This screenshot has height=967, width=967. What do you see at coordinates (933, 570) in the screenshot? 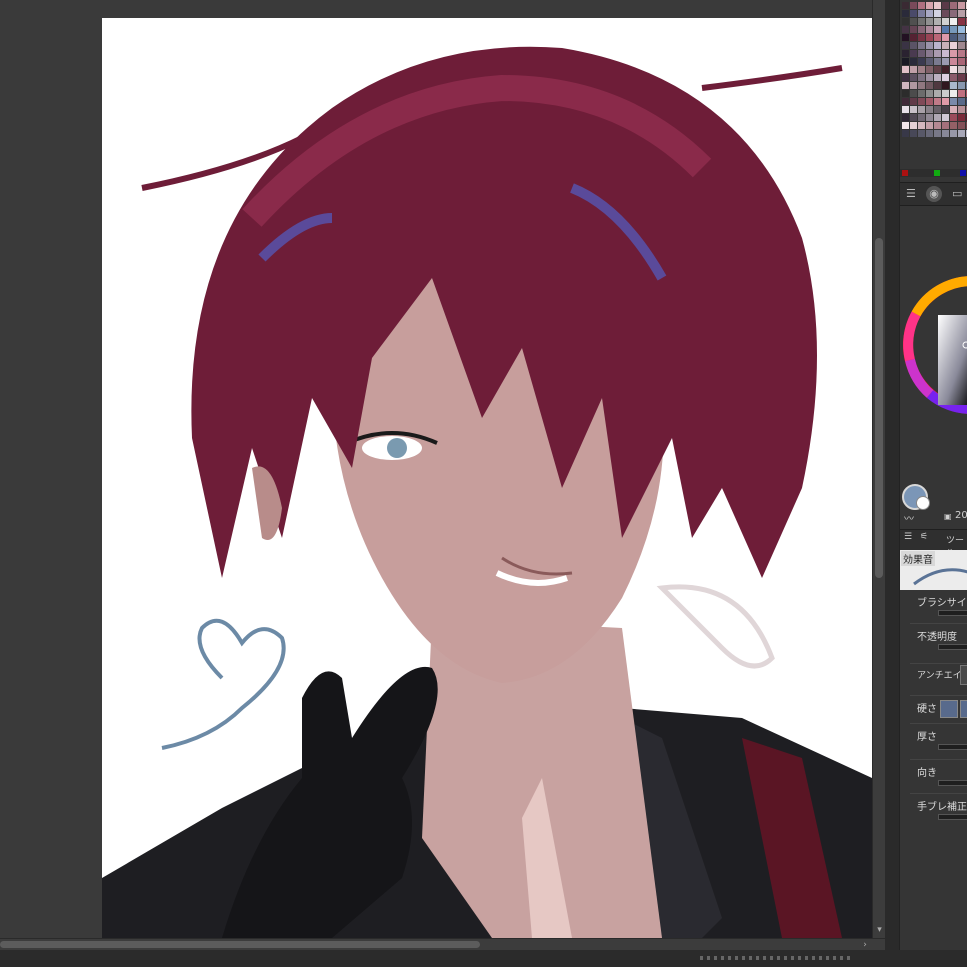
I see `brush-preset-preview: 効果音` at bounding box center [933, 570].